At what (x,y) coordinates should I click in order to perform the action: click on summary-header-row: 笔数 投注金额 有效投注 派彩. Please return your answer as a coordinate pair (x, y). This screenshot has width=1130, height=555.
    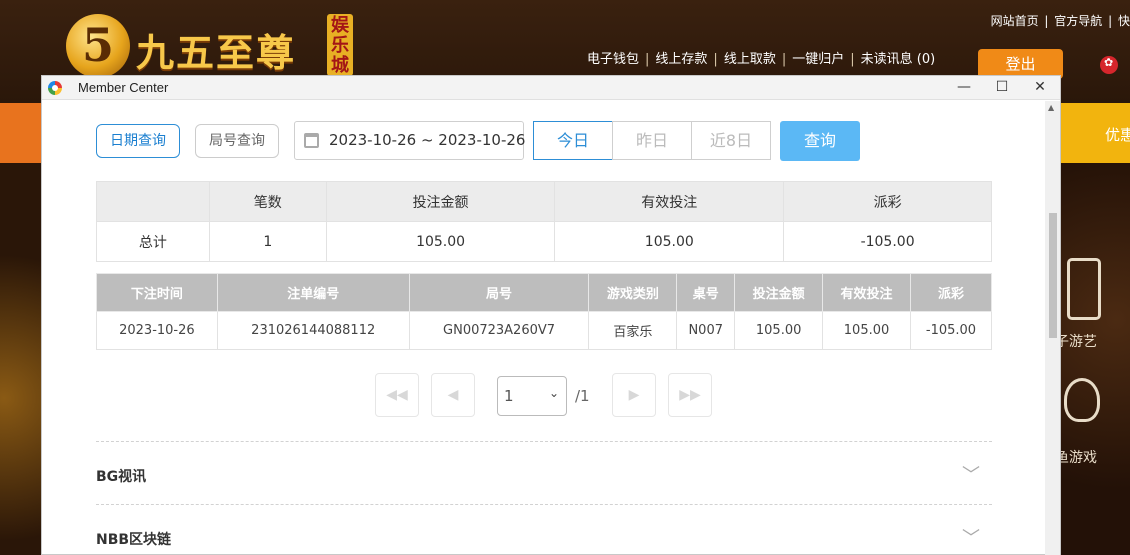
    Looking at the image, I should click on (544, 201).